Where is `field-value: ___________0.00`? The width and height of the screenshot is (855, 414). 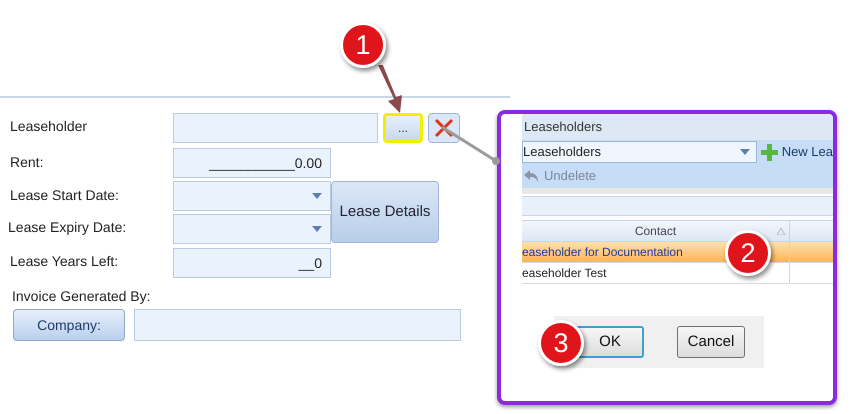
field-value: ___________0.00 is located at coordinates (265, 163).